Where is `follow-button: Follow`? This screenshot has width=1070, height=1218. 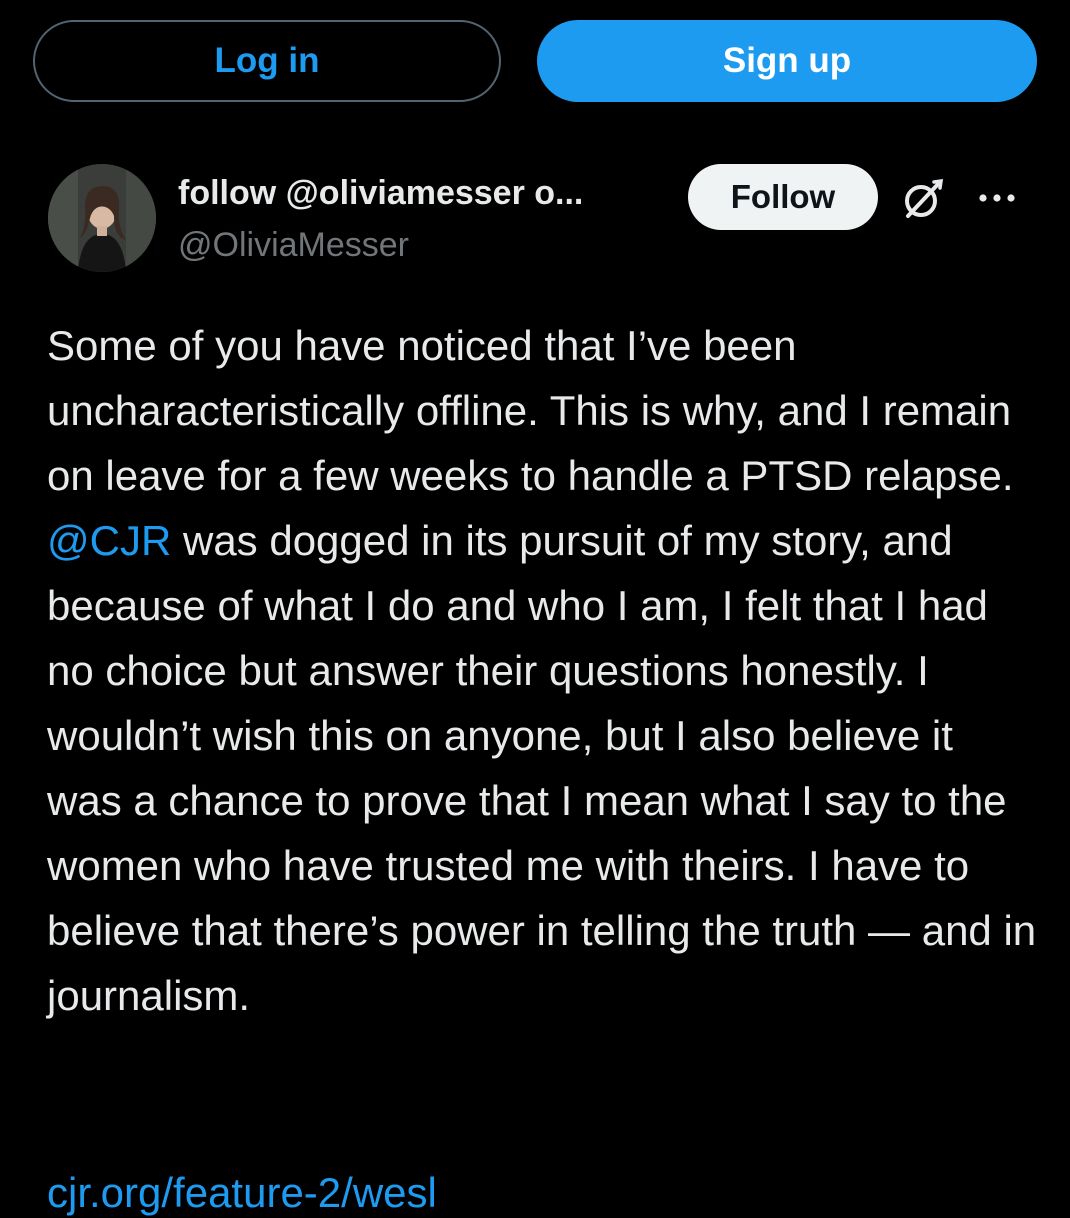
follow-button: Follow is located at coordinates (783, 197).